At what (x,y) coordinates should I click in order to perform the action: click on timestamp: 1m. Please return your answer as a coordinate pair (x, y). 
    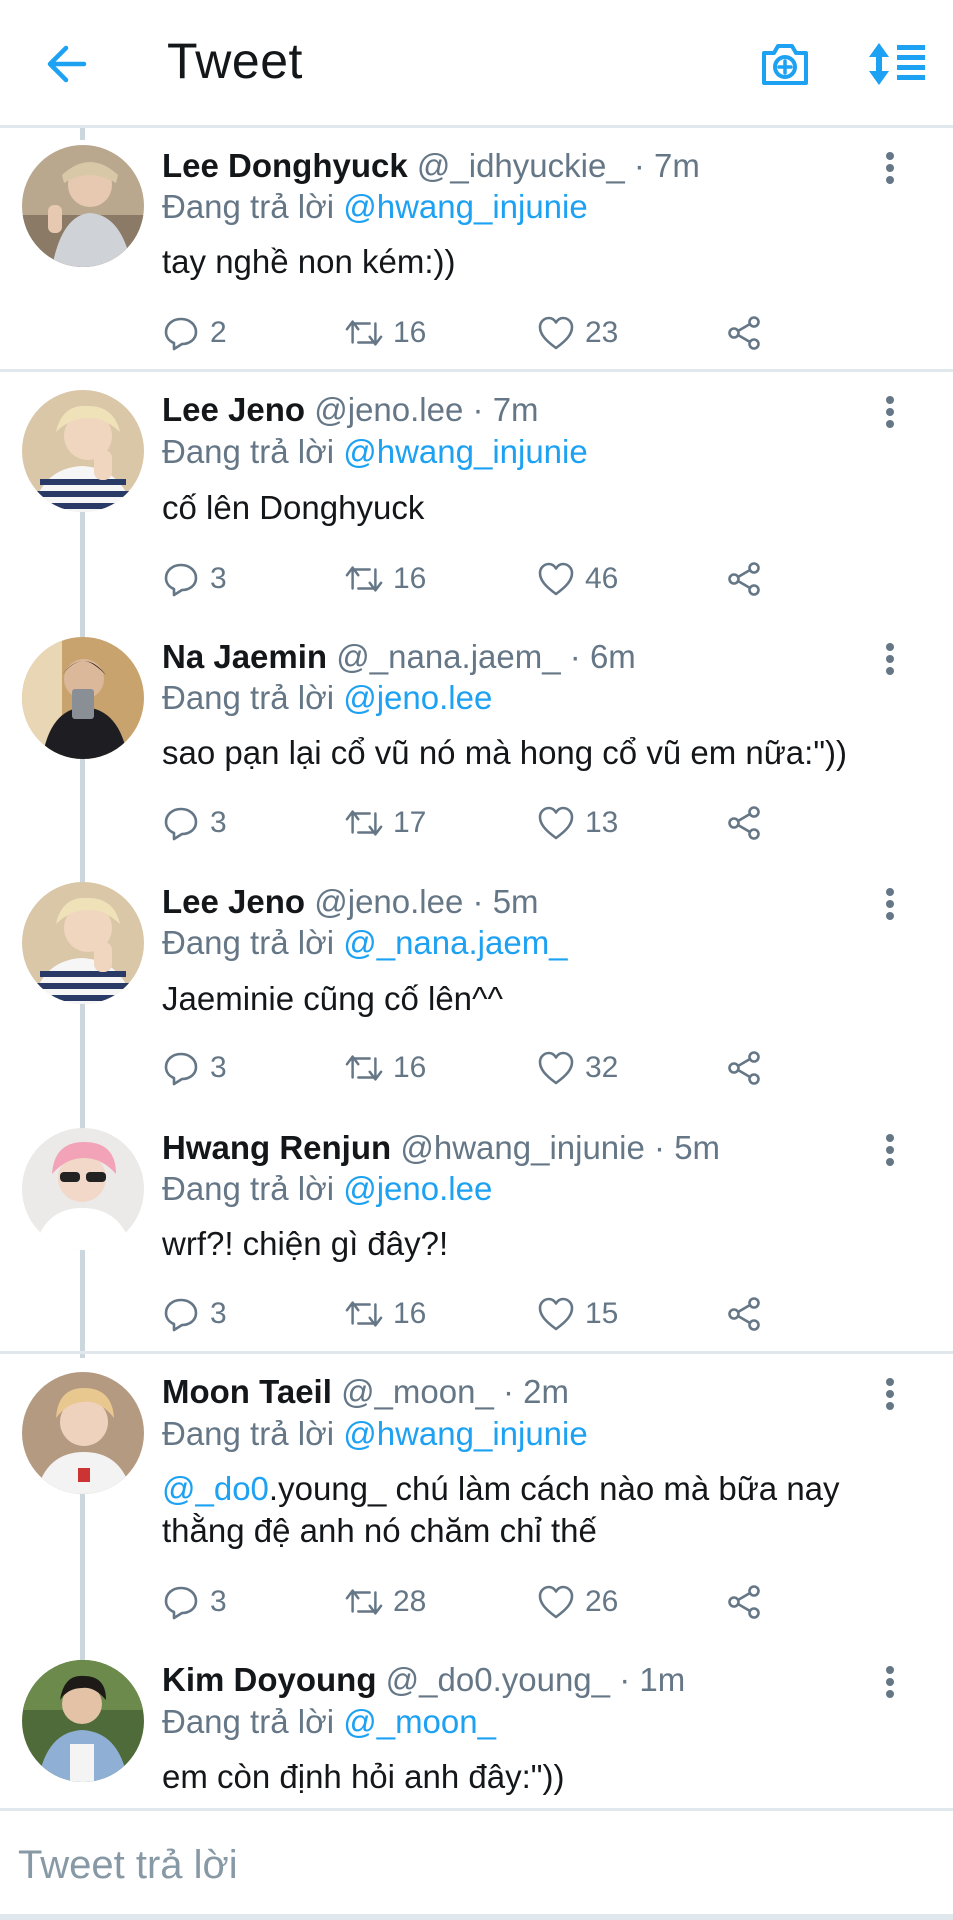
    Looking at the image, I should click on (662, 1679).